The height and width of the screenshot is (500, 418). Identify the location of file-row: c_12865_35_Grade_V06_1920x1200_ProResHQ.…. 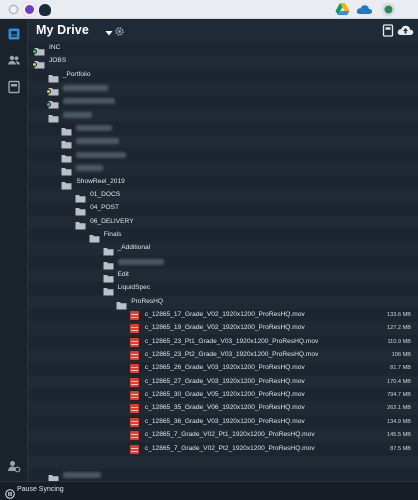
(223, 408).